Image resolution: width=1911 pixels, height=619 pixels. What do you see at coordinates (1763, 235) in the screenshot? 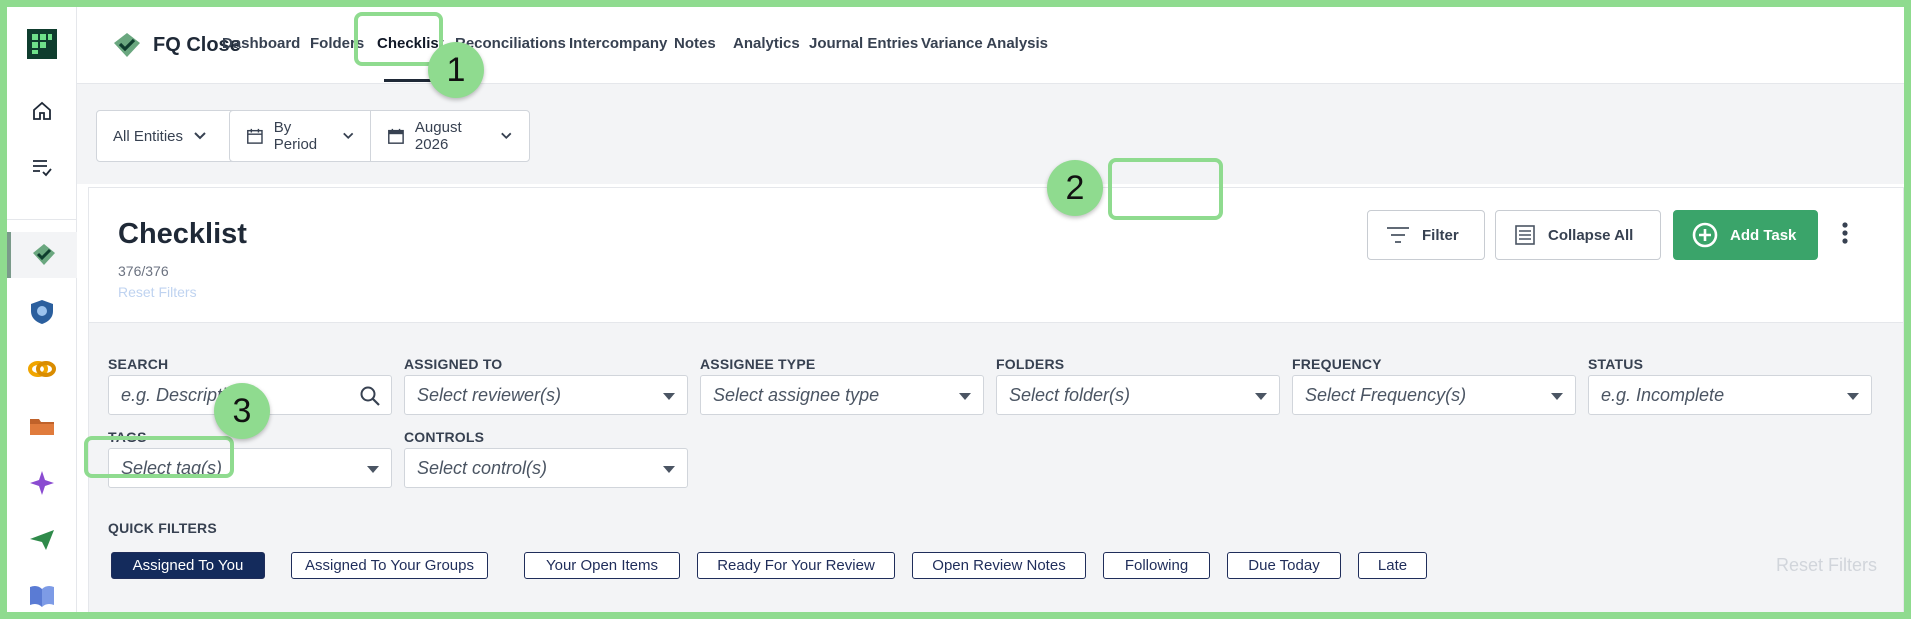
I see `add-task-label: Add Task` at bounding box center [1763, 235].